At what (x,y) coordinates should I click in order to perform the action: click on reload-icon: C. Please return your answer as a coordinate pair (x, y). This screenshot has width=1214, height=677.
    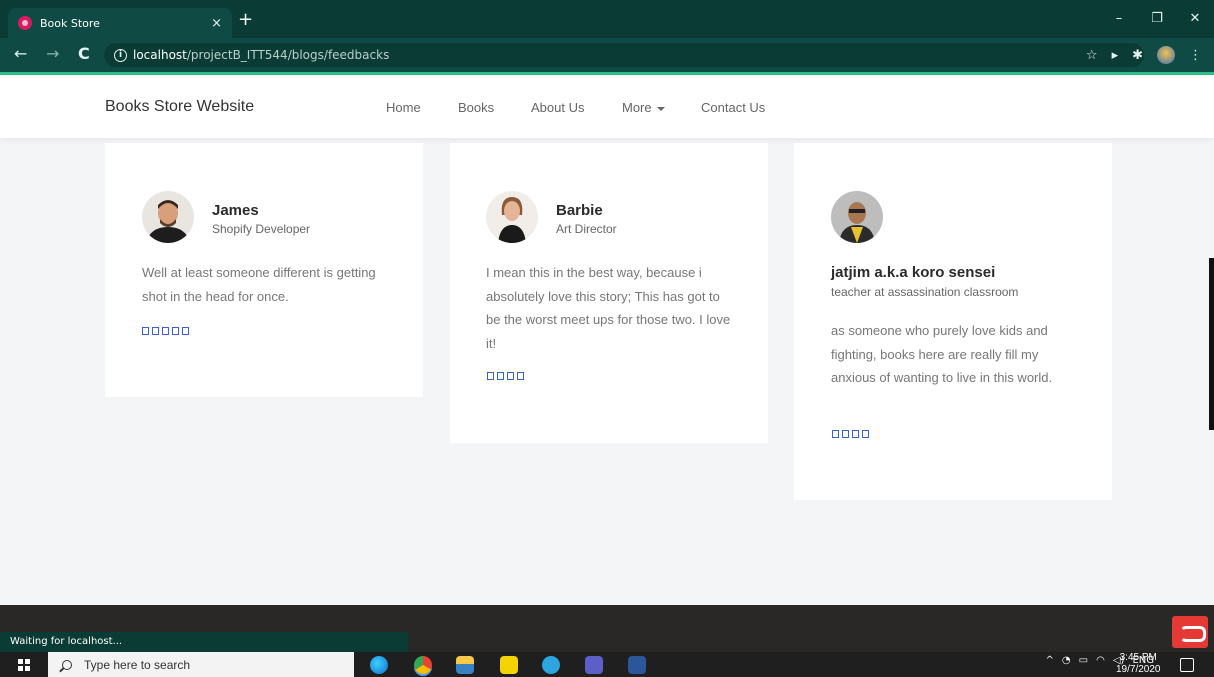
    Looking at the image, I should click on (84, 53).